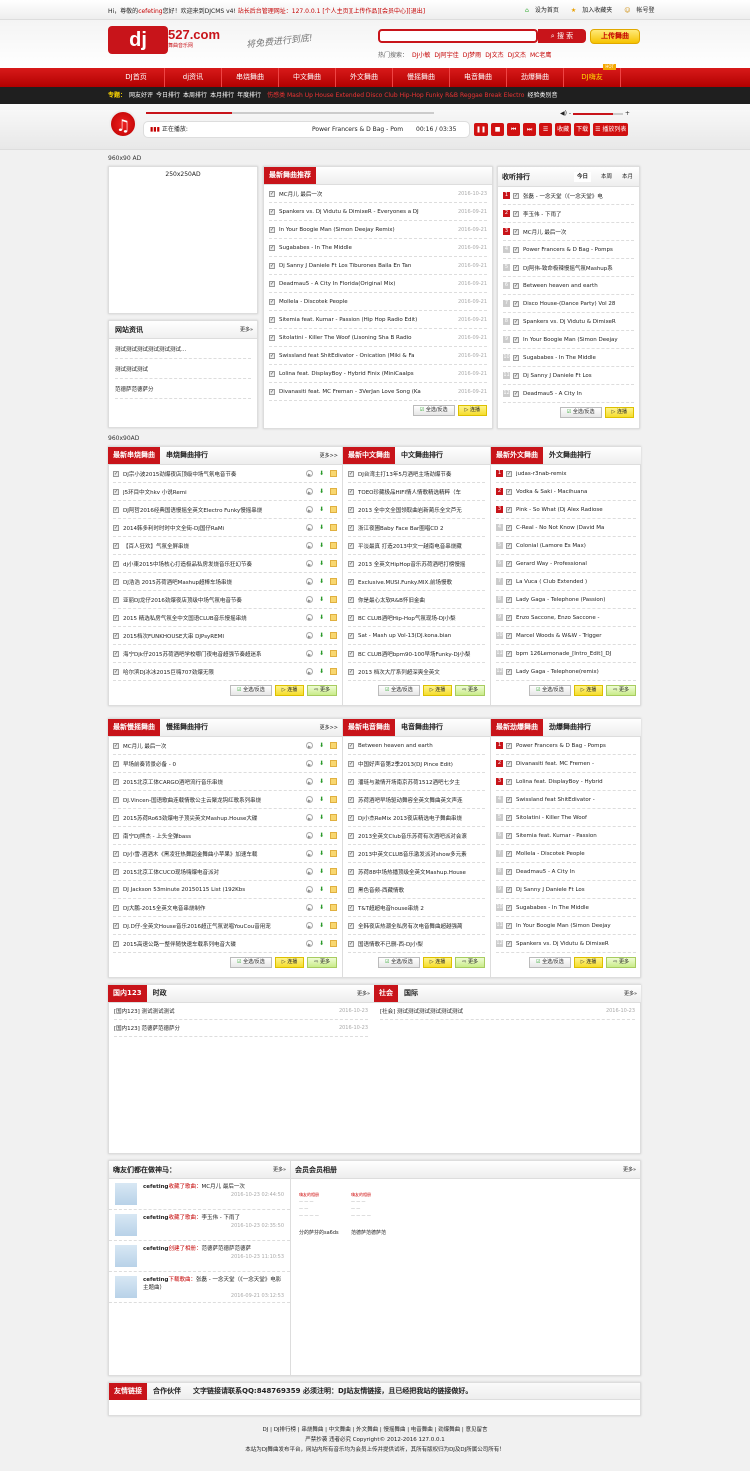 The image size is (750, 1471). I want to click on favorite-button: 收藏, so click(563, 129).